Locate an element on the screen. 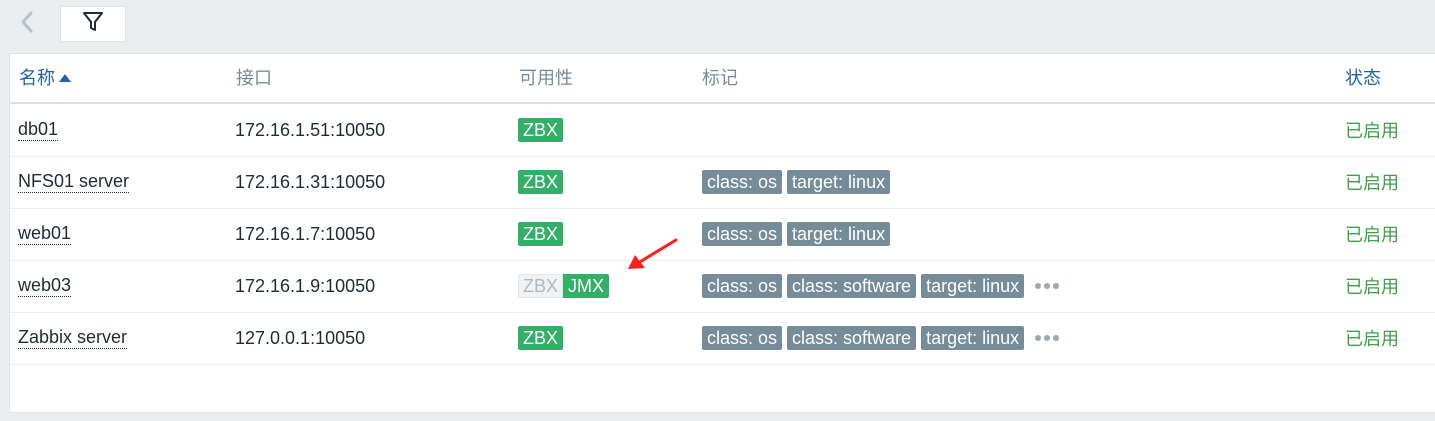 The height and width of the screenshot is (421, 1435). sort-ascending-icon is located at coordinates (65, 78).